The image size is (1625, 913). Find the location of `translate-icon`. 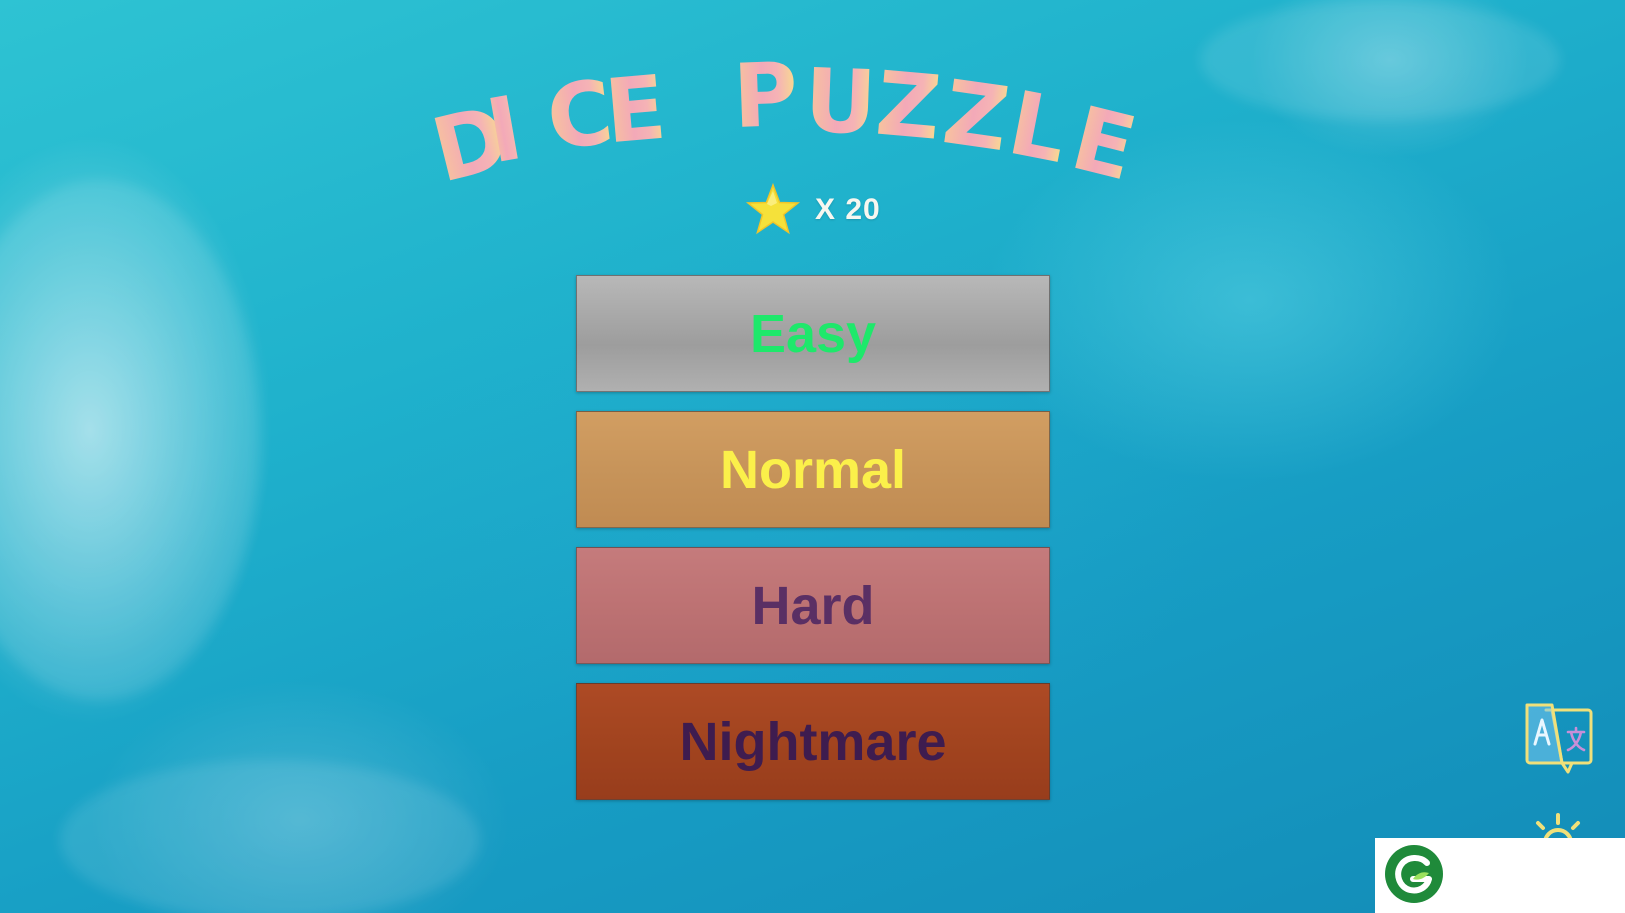

translate-icon is located at coordinates (1558, 738).